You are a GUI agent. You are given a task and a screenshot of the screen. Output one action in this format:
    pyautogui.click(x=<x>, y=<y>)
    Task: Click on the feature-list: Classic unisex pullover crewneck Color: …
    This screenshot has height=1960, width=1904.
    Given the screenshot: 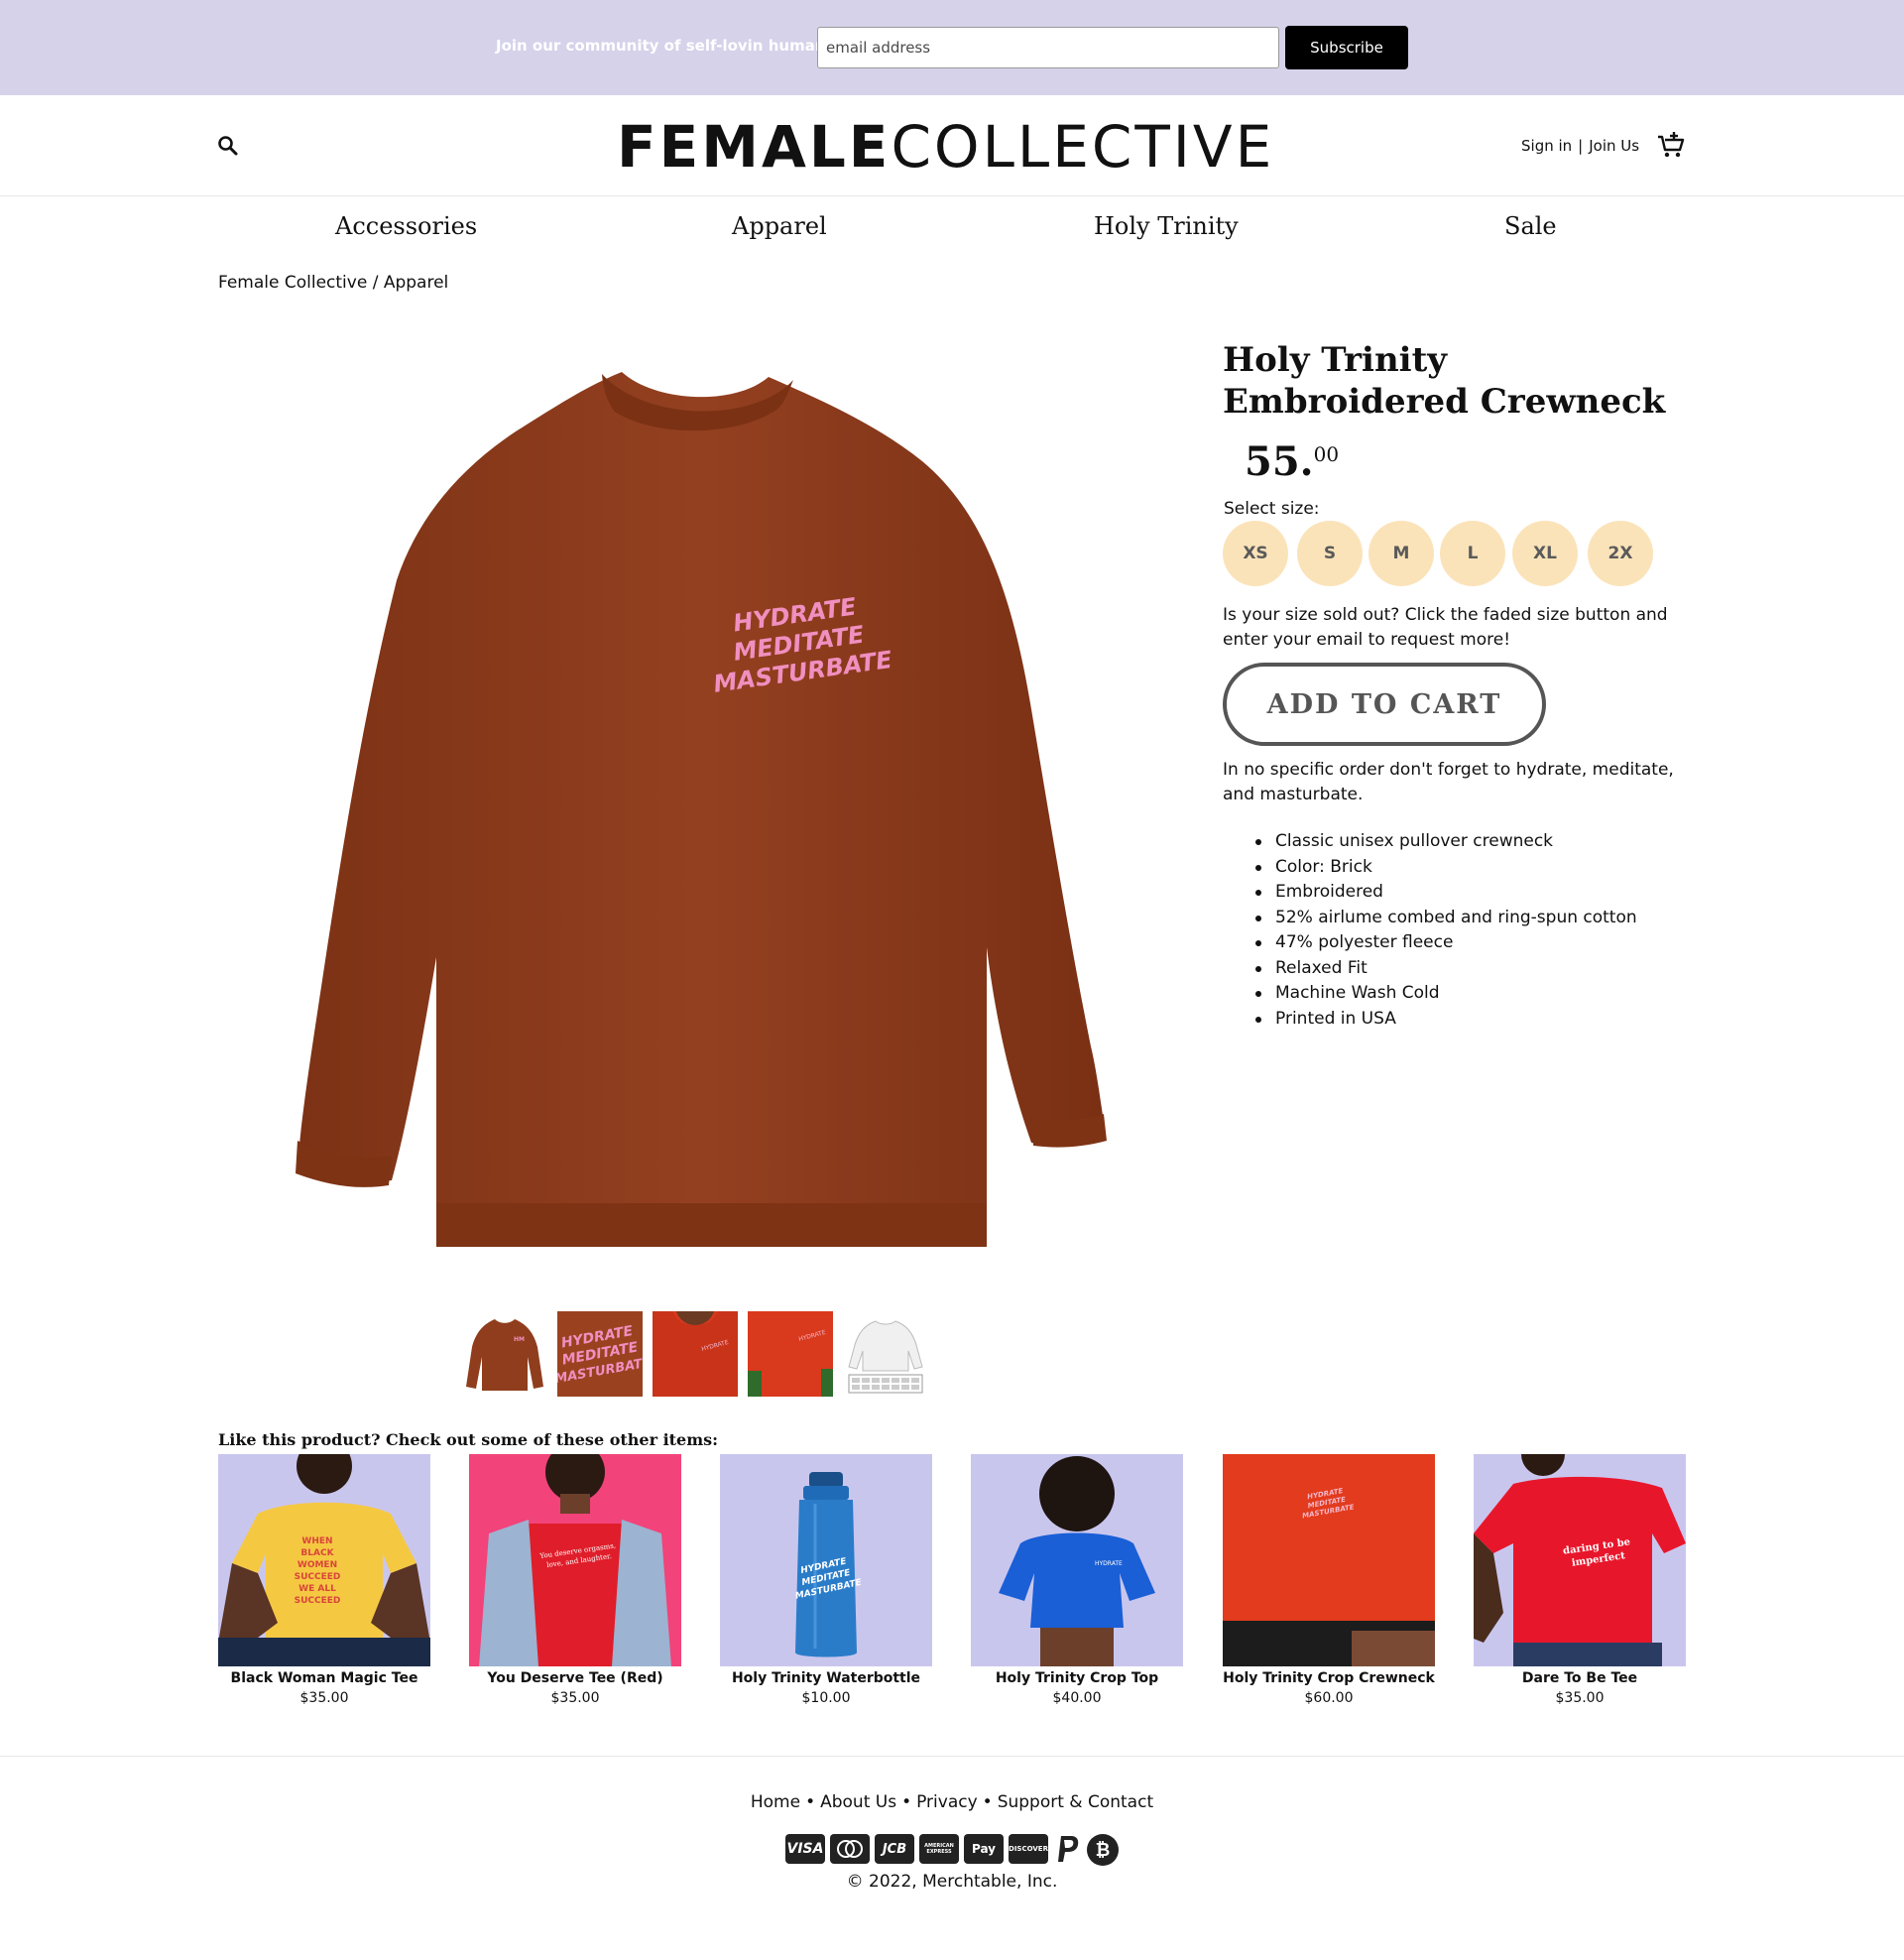 What is the action you would take?
    pyautogui.click(x=1493, y=931)
    